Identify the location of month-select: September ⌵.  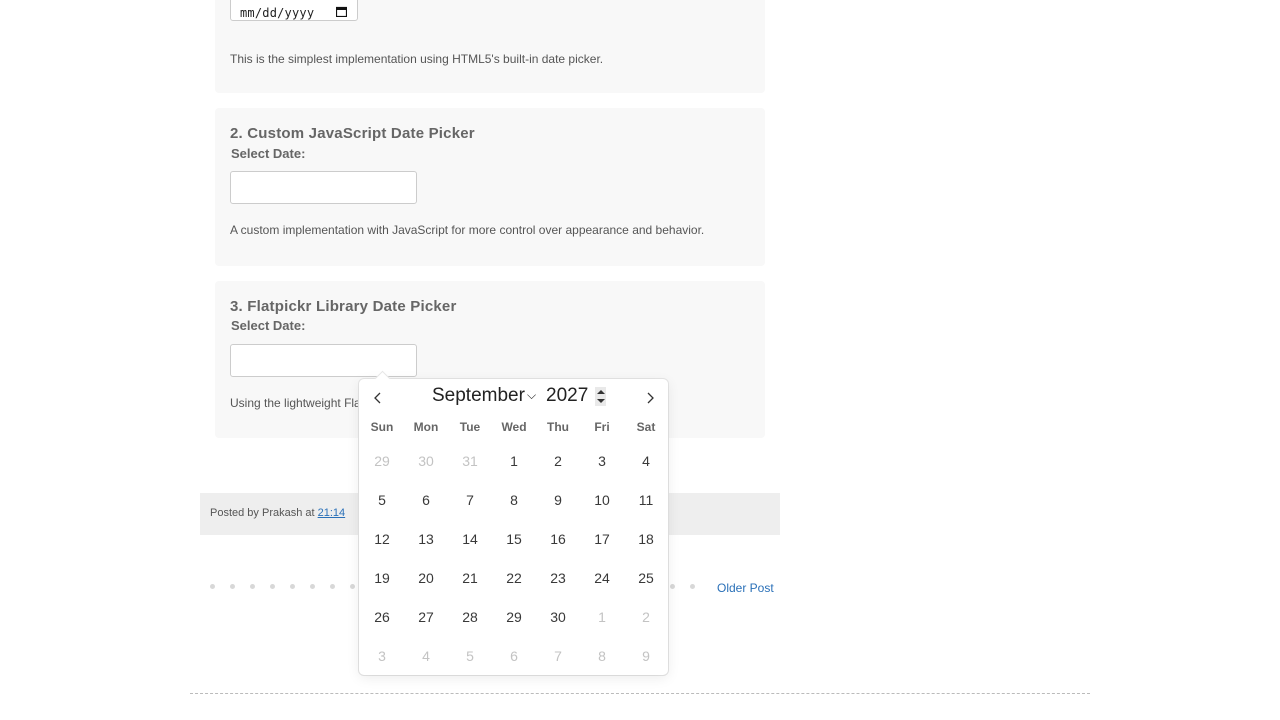
(484, 396).